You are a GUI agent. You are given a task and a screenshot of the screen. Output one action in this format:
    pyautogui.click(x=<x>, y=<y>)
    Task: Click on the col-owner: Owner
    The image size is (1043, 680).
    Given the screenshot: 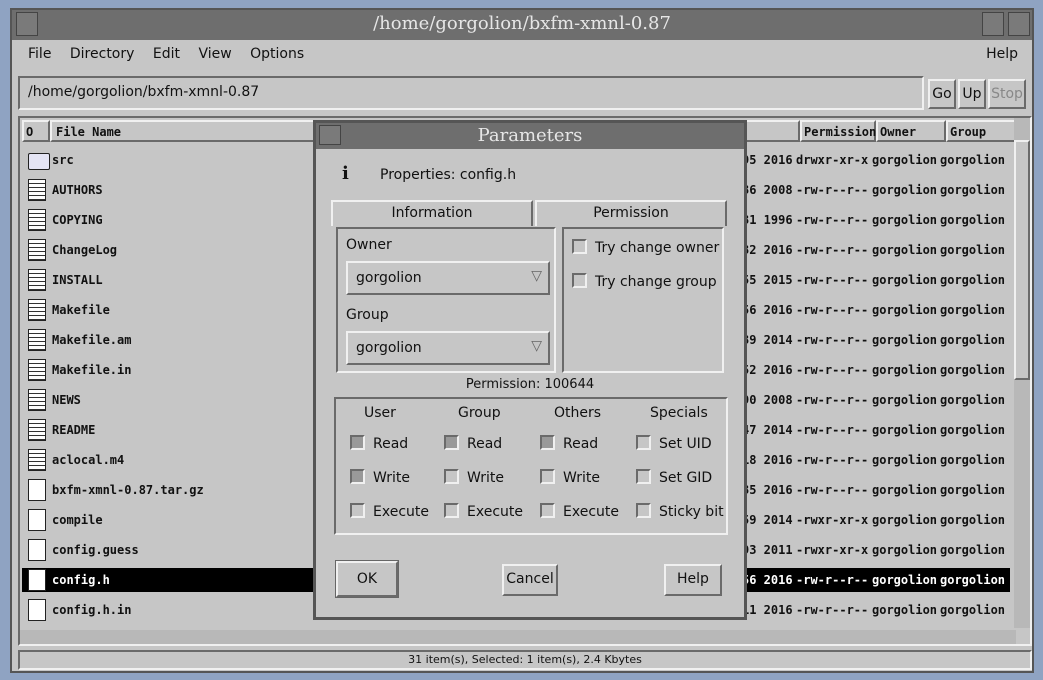 What is the action you would take?
    pyautogui.click(x=911, y=131)
    